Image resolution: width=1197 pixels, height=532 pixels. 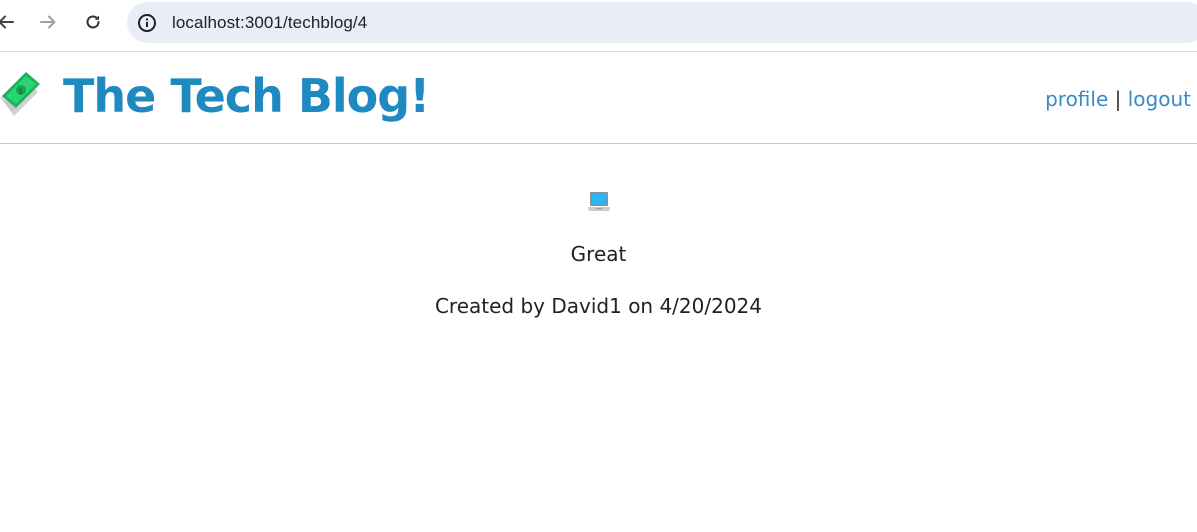 What do you see at coordinates (147, 23) in the screenshot?
I see `site-info-icon` at bounding box center [147, 23].